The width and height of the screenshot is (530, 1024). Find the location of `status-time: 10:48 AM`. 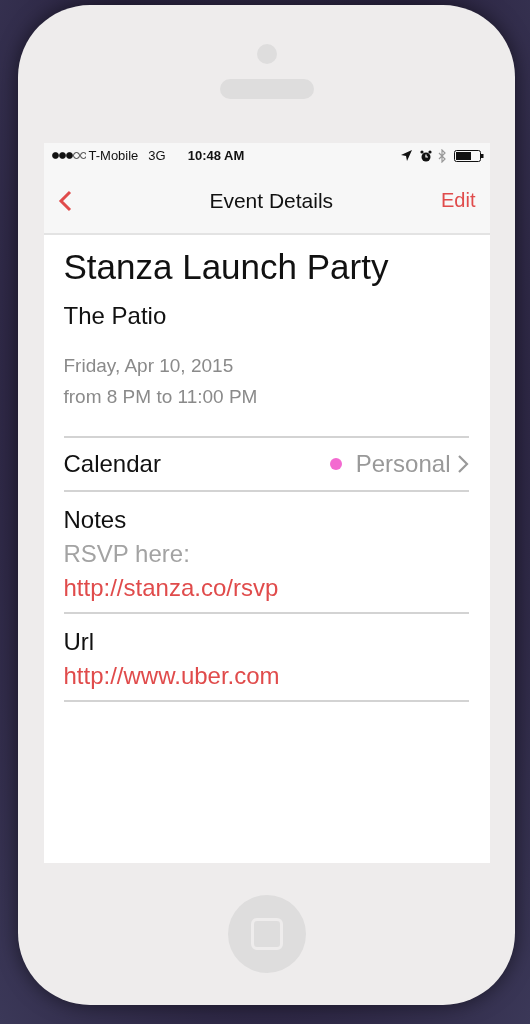

status-time: 10:48 AM is located at coordinates (216, 155).